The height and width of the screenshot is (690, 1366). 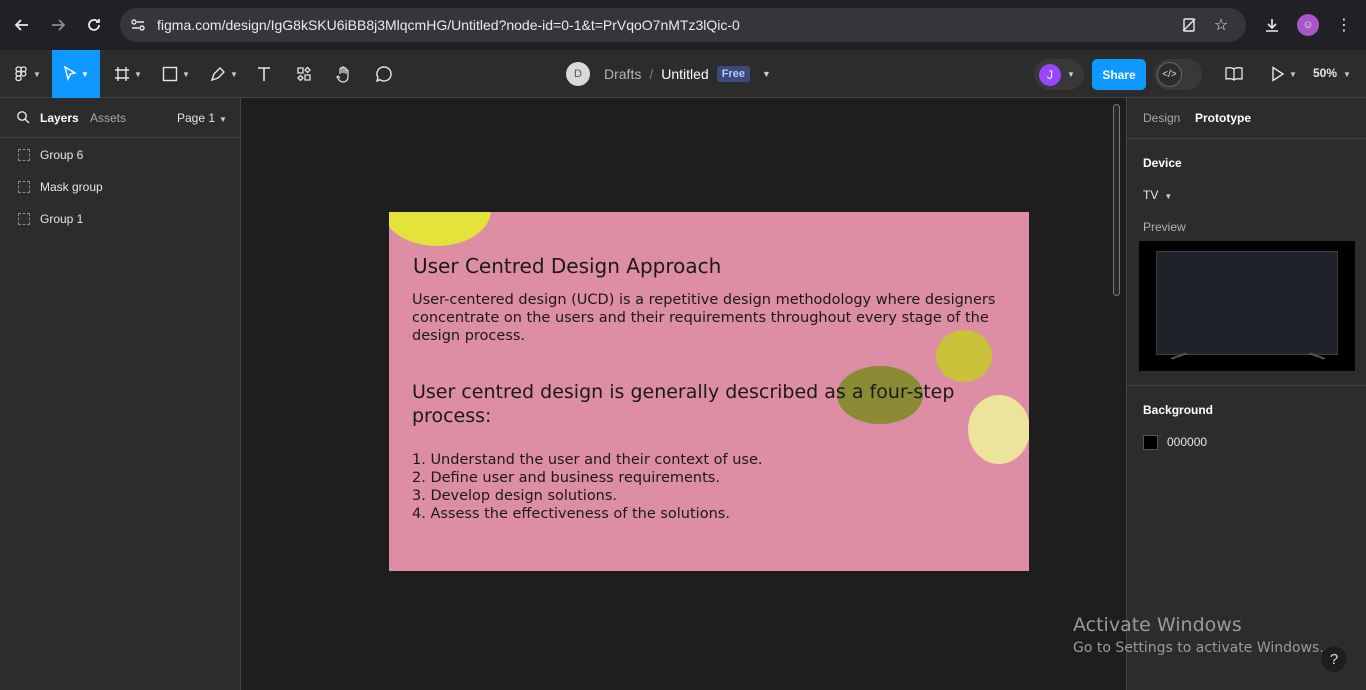 I want to click on zoom-value: 50%, so click(x=1325, y=73).